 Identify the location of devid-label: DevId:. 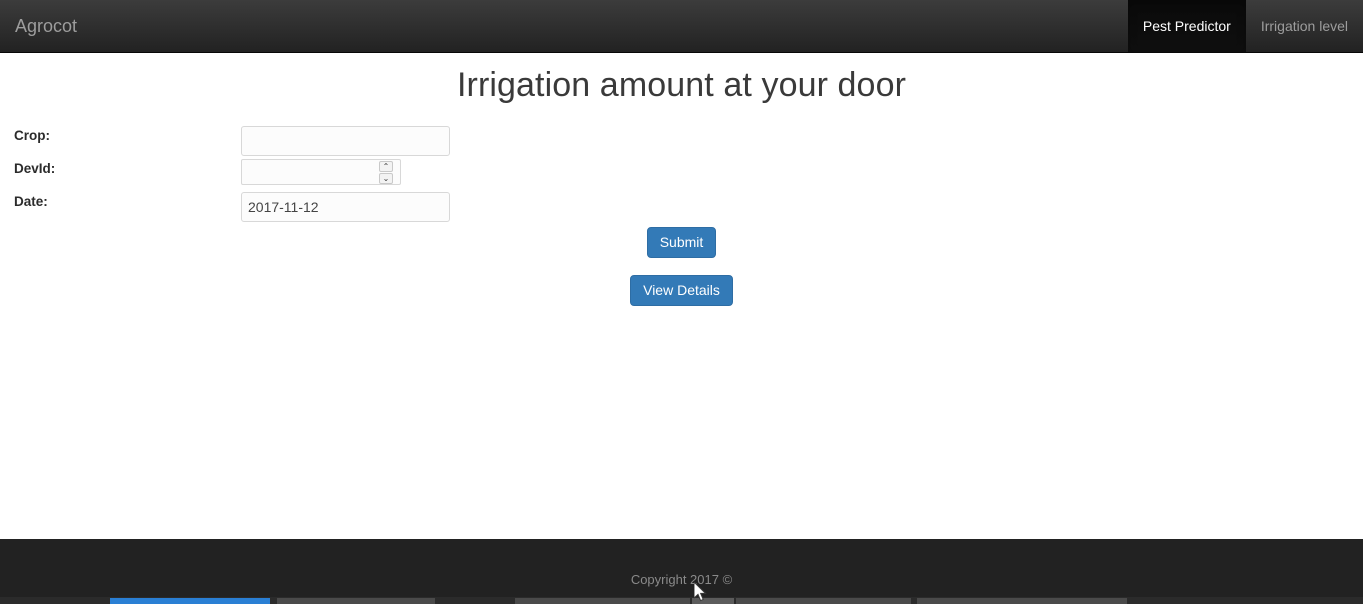
(35, 168).